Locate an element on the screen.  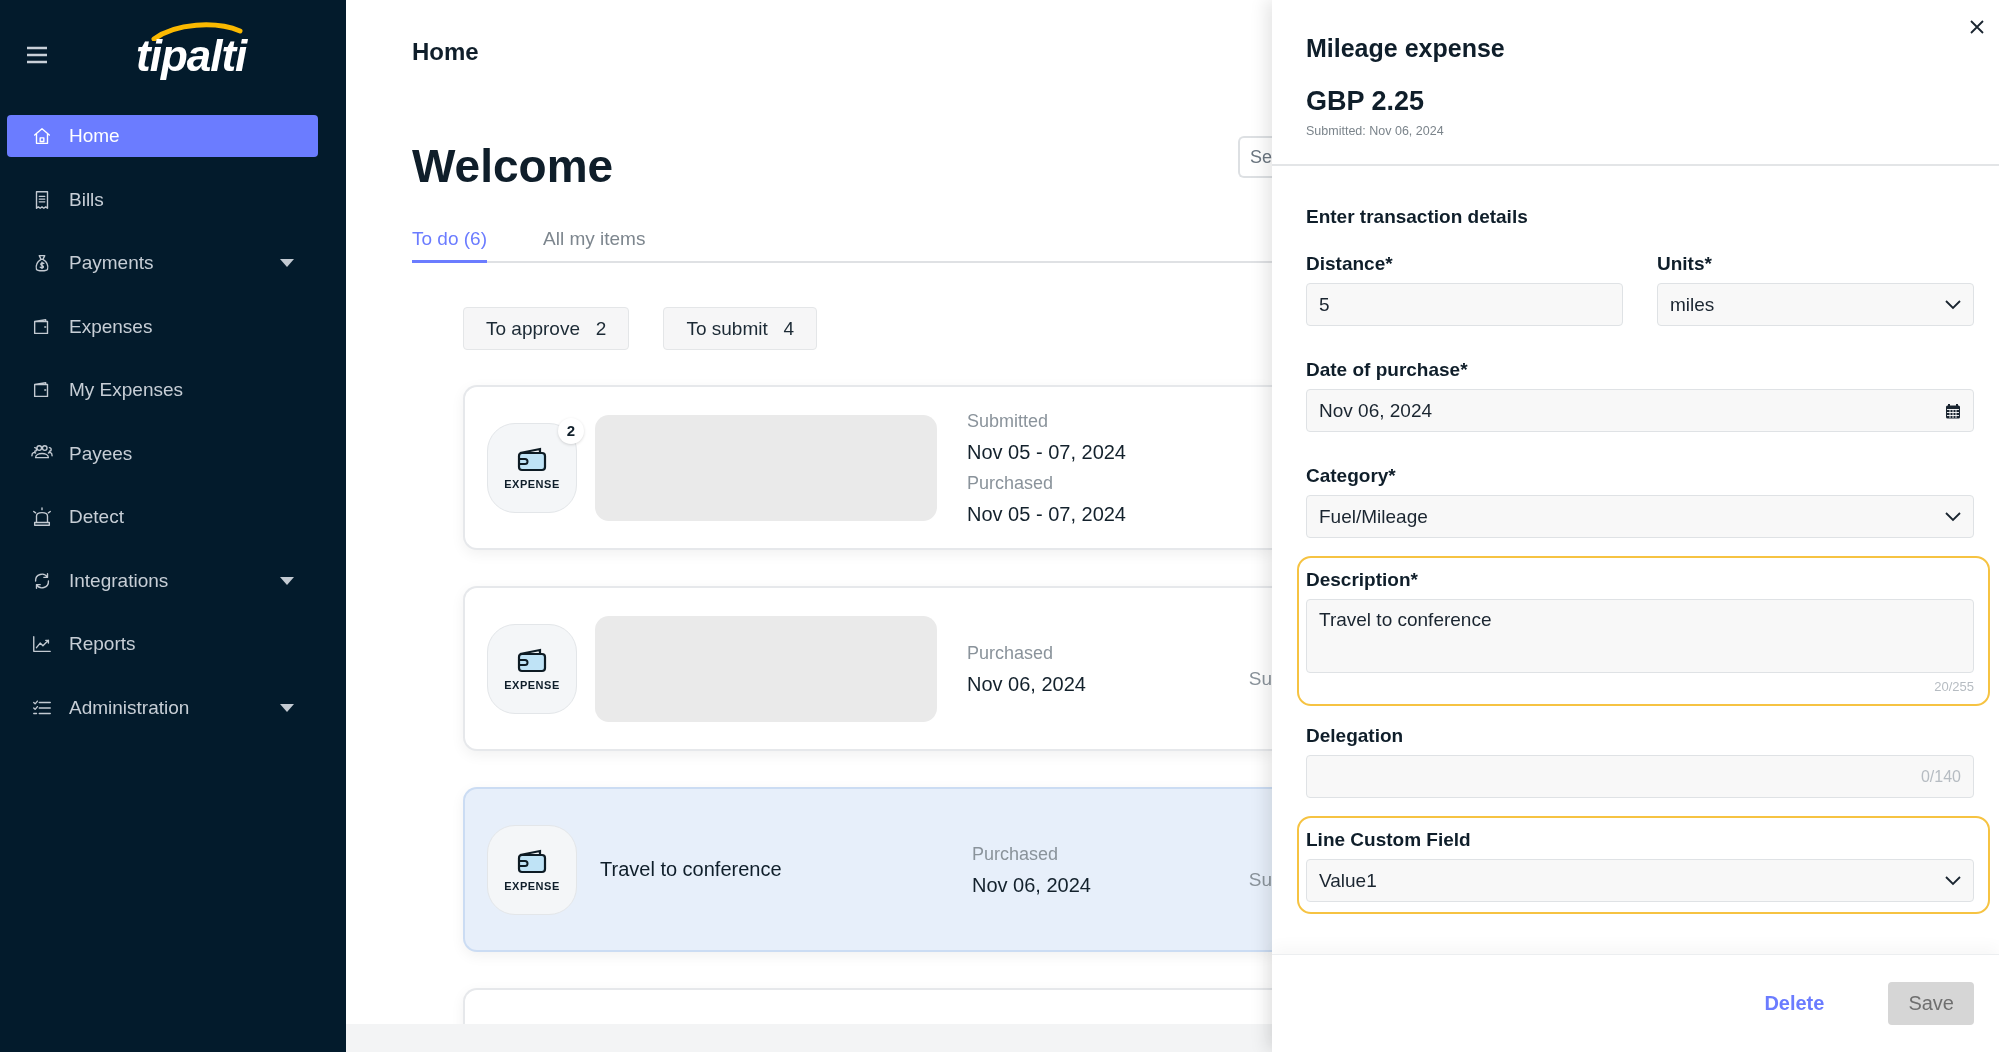
field-label: Units* is located at coordinates (1685, 264).